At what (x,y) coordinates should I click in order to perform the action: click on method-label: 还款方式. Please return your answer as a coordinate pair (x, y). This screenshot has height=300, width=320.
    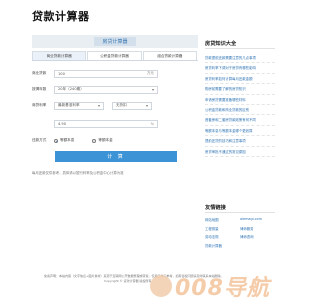
    Looking at the image, I should click on (39, 140).